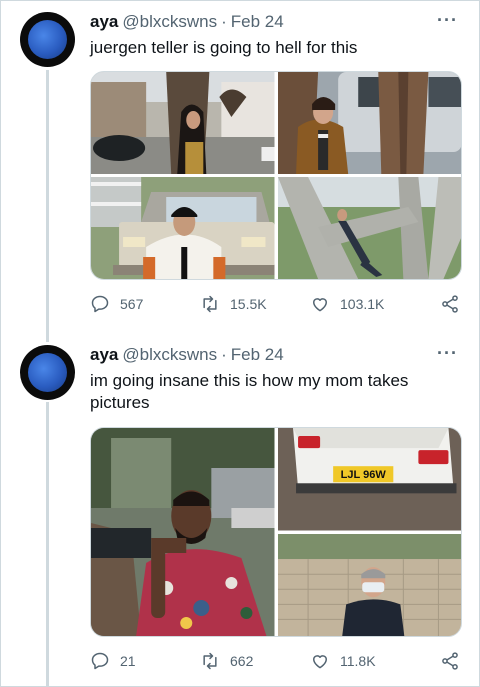 Image resolution: width=480 pixels, height=687 pixels. Describe the element at coordinates (248, 304) in the screenshot. I see `retweet-count: 15.5K` at that location.